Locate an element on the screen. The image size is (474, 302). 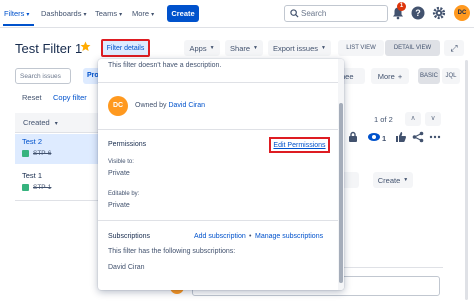
issue-title: Test 1 is located at coordinates (32, 175).